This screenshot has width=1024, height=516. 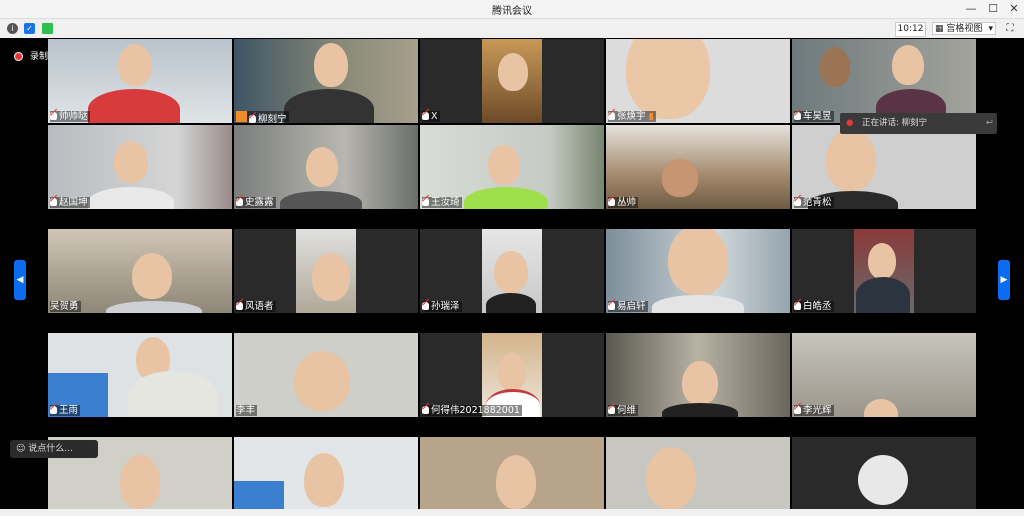 I want to click on minimize-button: —, so click(x=971, y=9).